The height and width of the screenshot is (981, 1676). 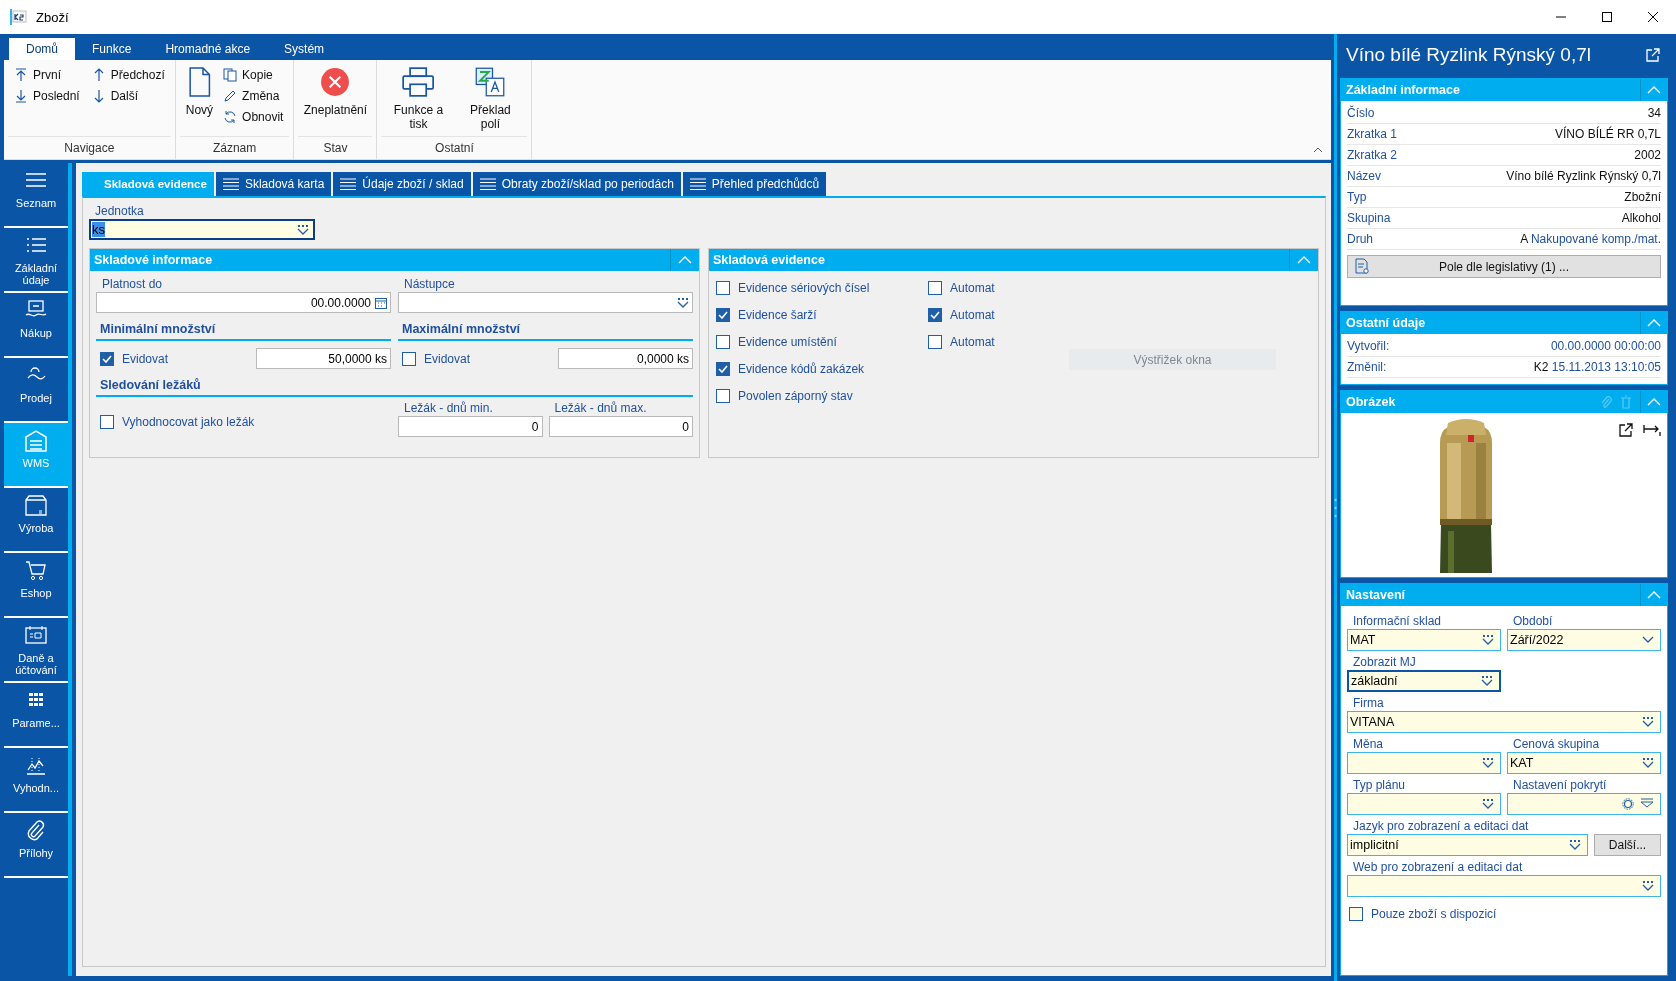 What do you see at coordinates (1386, 323) in the screenshot?
I see `section-title: Ostatní údaje` at bounding box center [1386, 323].